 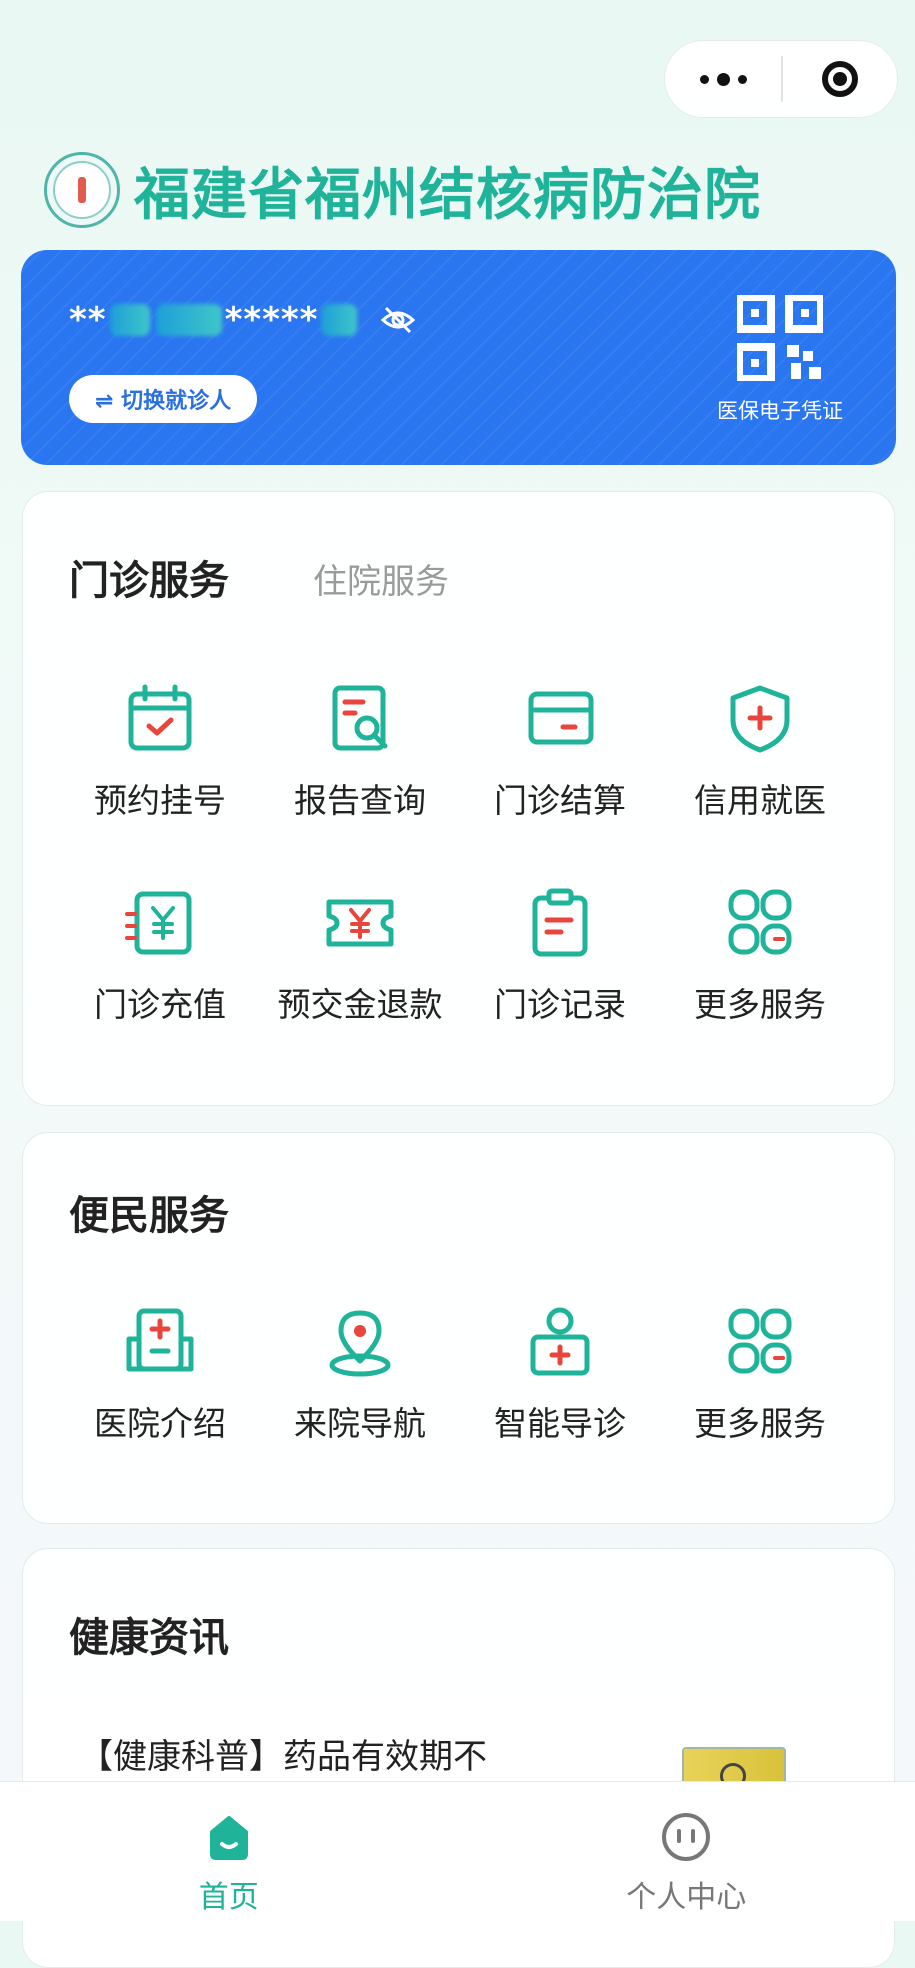 I want to click on service-smart-guide: 智能导诊, so click(x=560, y=1375).